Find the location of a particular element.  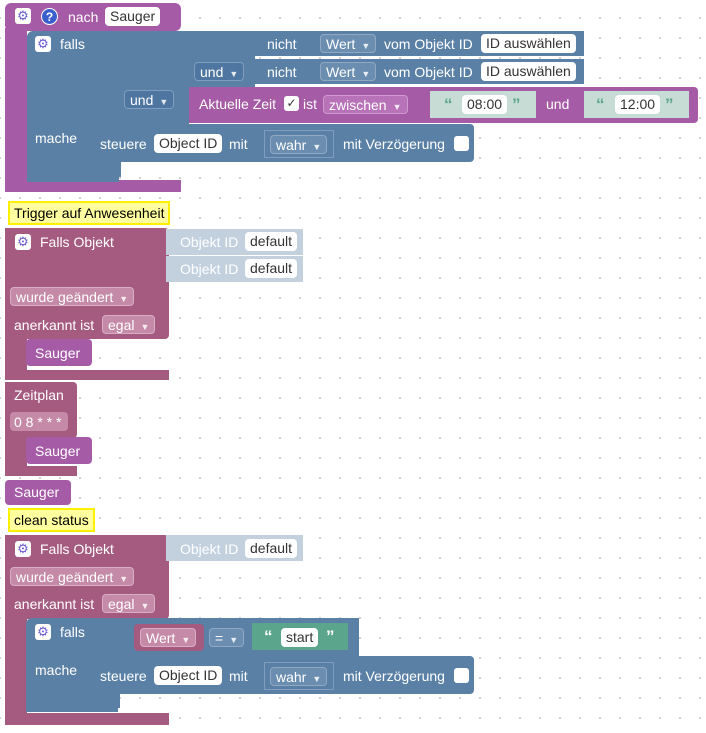

help-icon: ? is located at coordinates (49, 16).